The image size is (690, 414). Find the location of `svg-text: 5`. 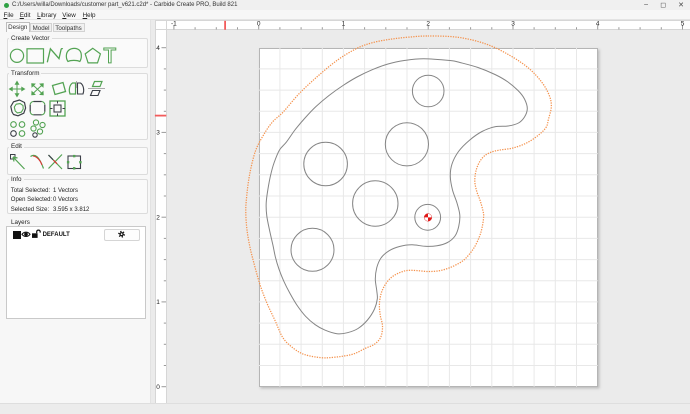

svg-text: 5 is located at coordinates (683, 24).